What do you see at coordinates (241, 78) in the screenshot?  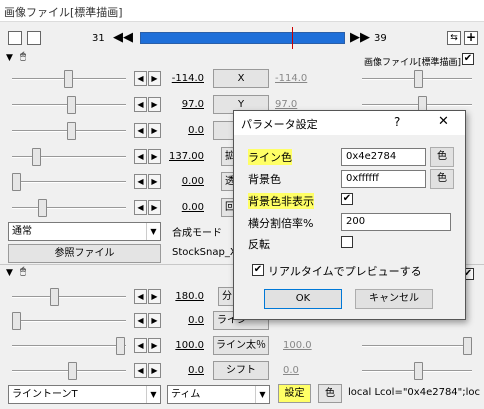 I see `param-button-x: X` at bounding box center [241, 78].